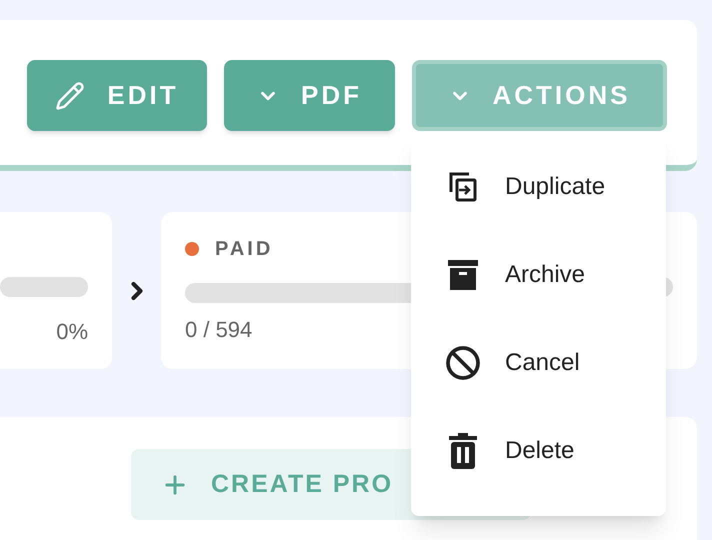  Describe the element at coordinates (244, 249) in the screenshot. I see `stage-label: PAID` at that location.